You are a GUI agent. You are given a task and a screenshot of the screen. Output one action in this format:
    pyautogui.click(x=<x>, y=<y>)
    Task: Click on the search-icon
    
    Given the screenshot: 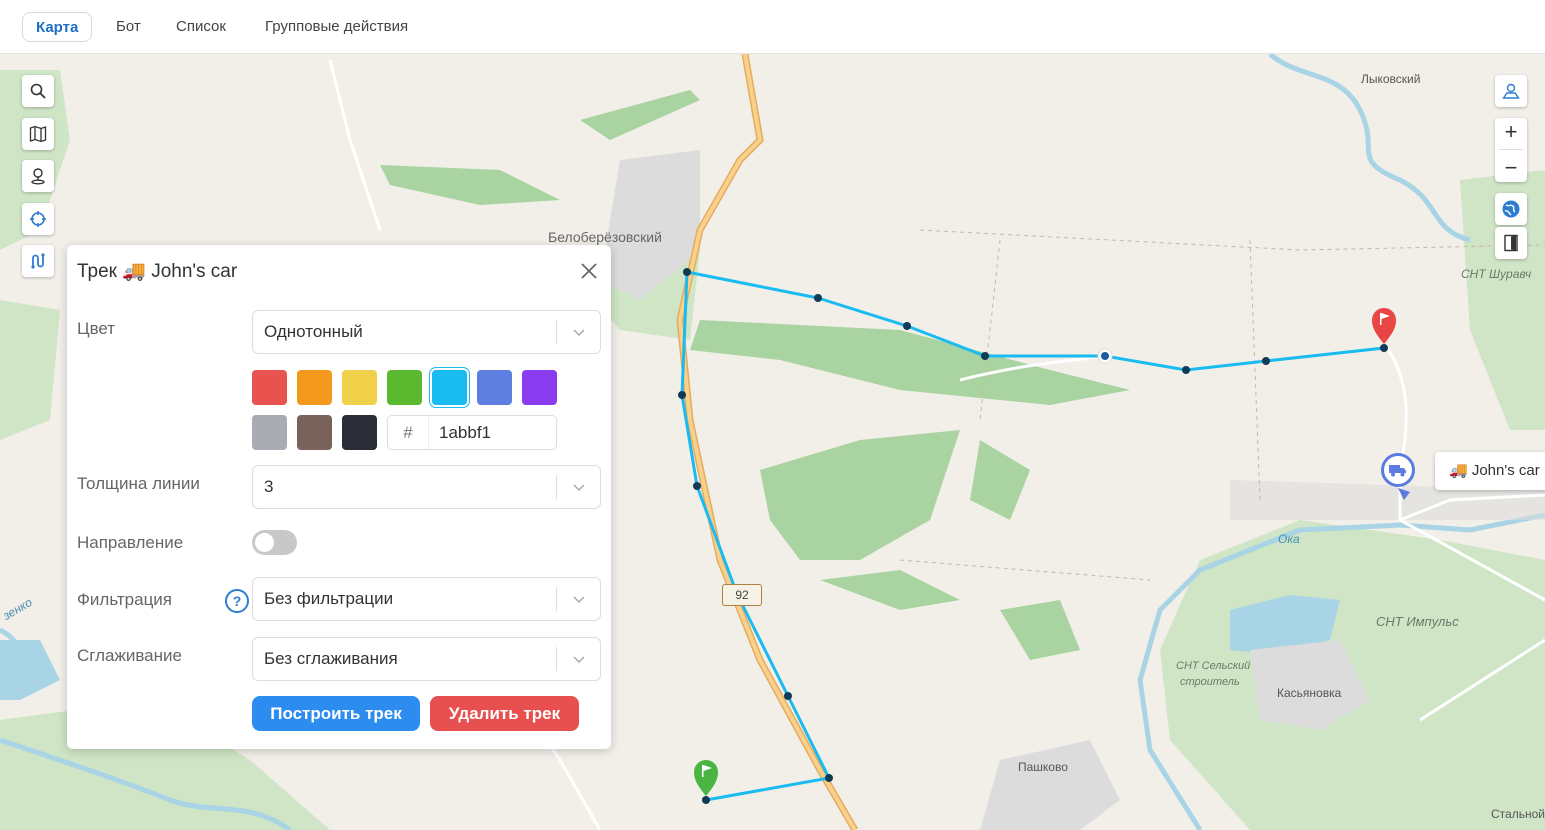 What is the action you would take?
    pyautogui.click(x=38, y=91)
    